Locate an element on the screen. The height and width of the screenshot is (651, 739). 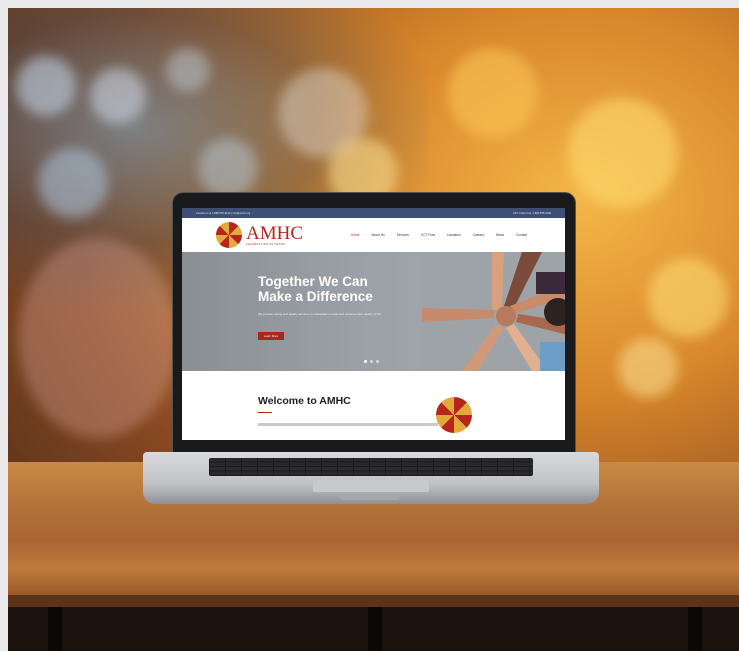
hero-title: Together We Can Make a Difference is located at coordinates (315, 289).